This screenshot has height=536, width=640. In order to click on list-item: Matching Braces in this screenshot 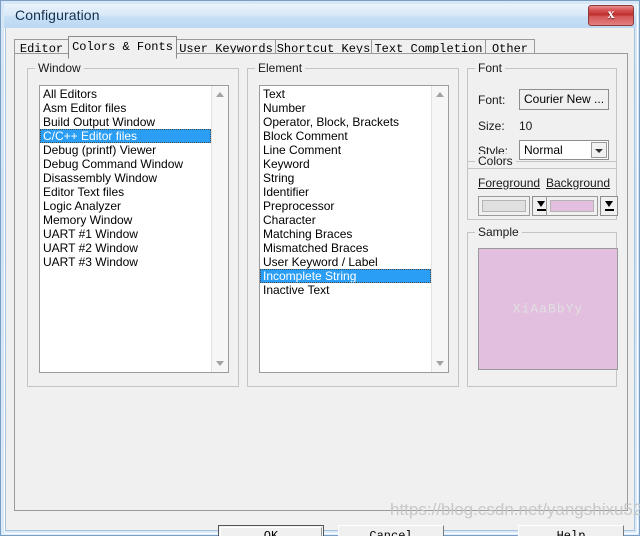, I will do `click(345, 234)`.